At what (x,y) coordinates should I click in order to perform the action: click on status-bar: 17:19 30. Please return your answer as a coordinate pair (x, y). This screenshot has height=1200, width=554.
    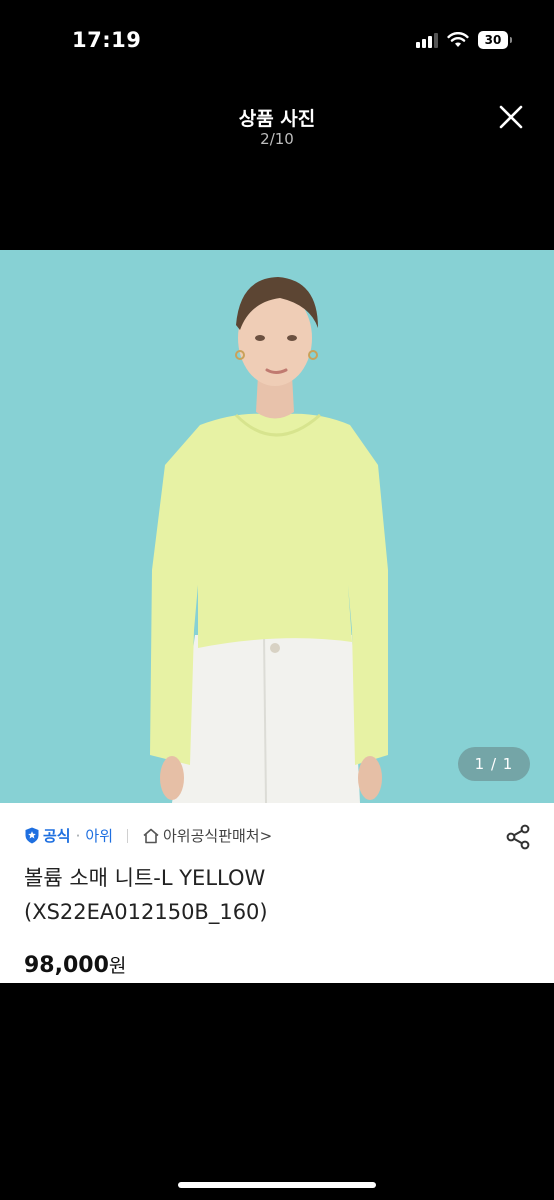
    Looking at the image, I should click on (277, 42).